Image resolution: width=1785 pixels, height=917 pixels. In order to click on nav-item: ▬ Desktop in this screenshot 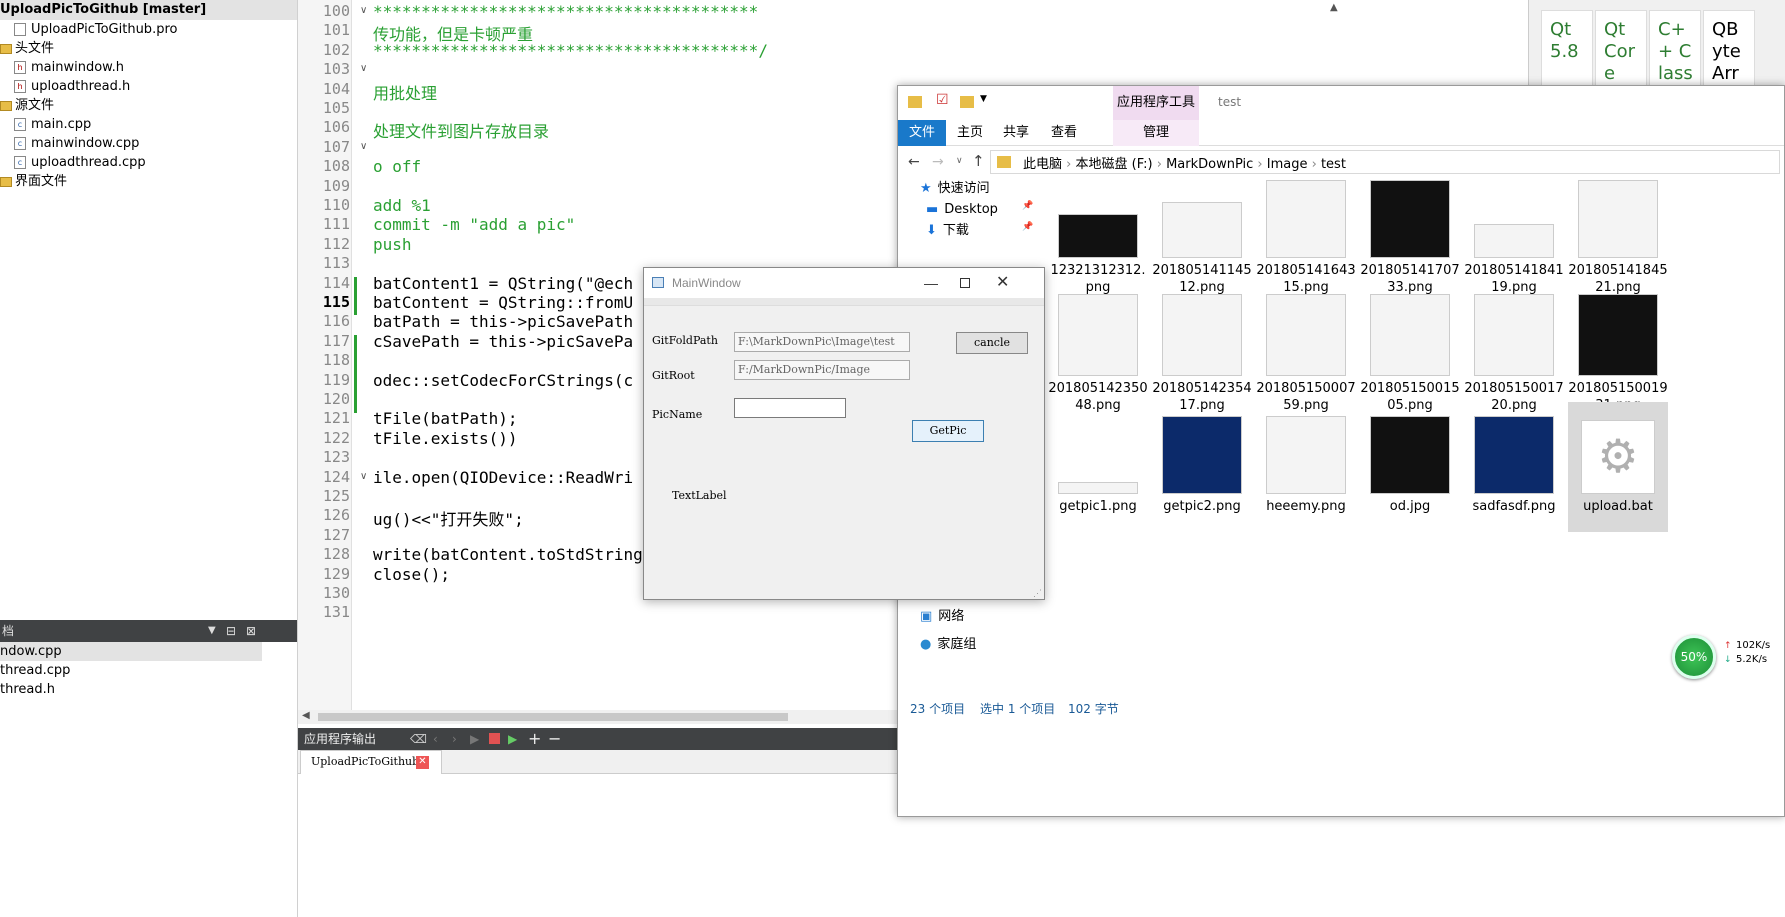, I will do `click(968, 210)`.